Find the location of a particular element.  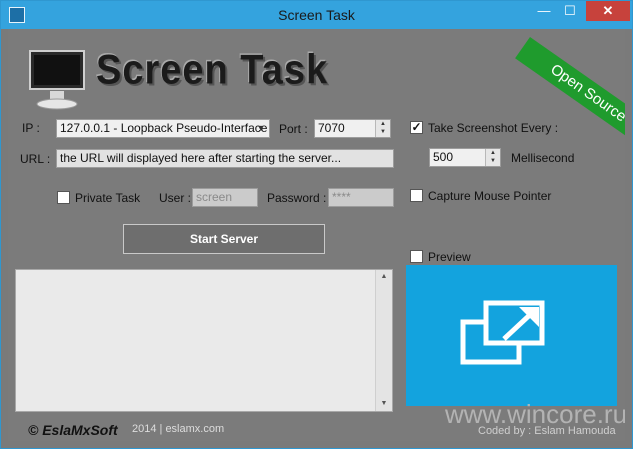

port-stepper: 7070 ▲ ▼ is located at coordinates (352, 128).